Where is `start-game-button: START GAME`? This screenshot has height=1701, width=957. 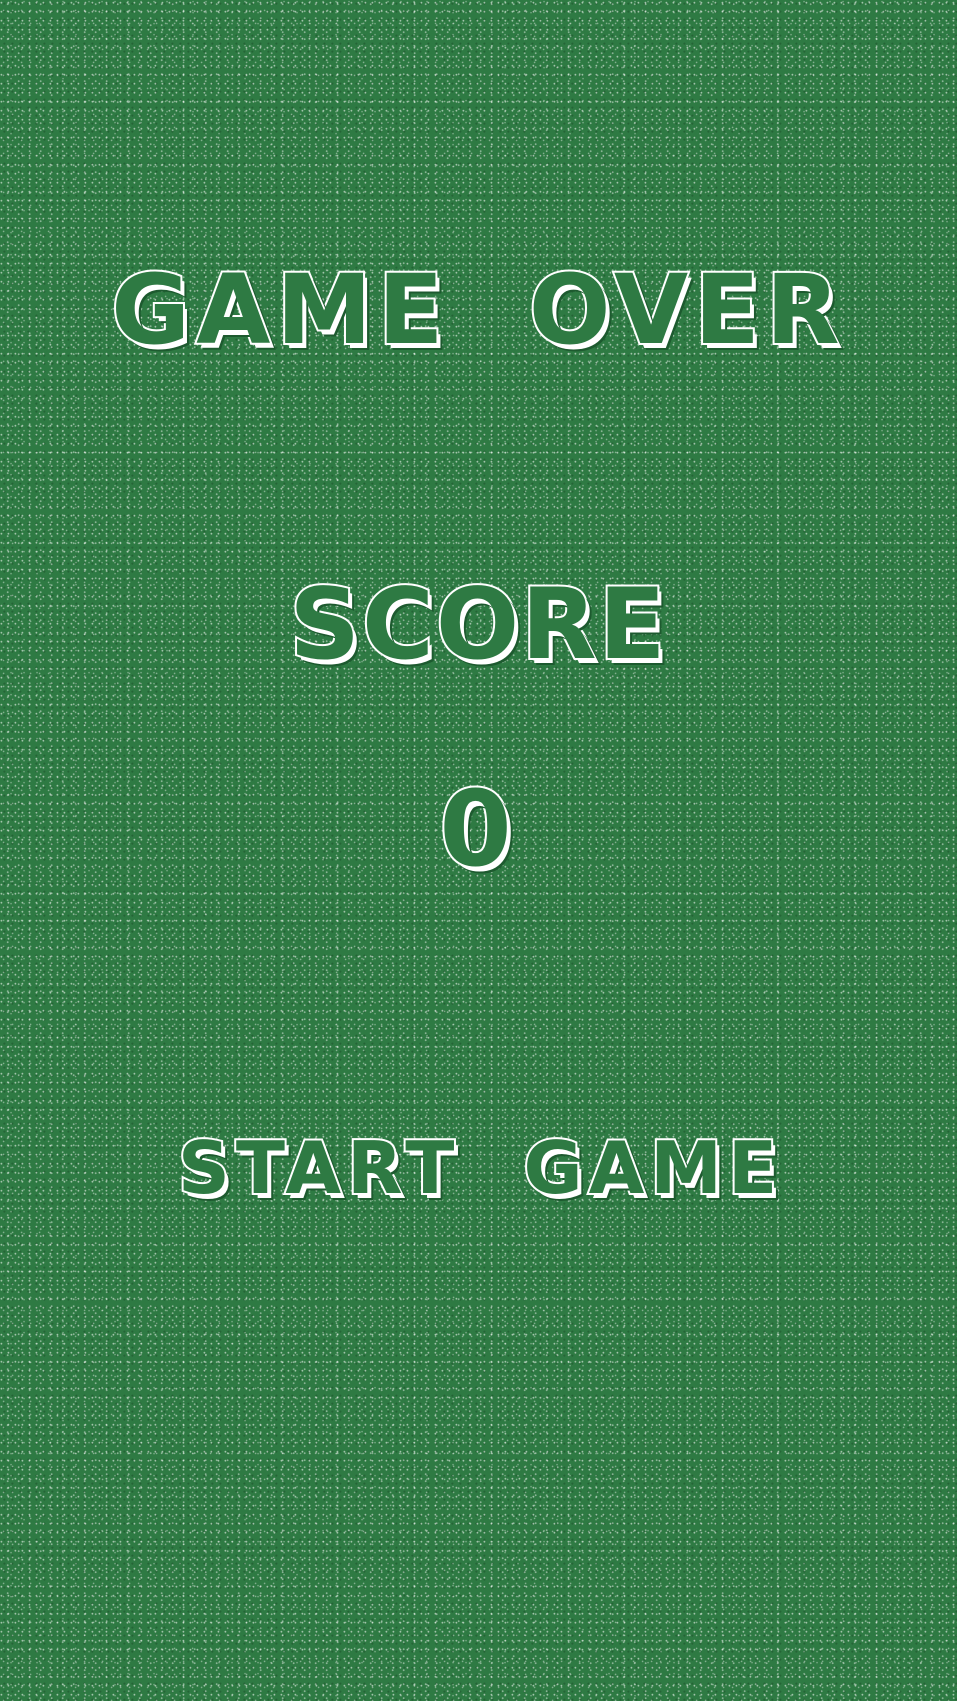 start-game-button: START GAME is located at coordinates (477, 1168).